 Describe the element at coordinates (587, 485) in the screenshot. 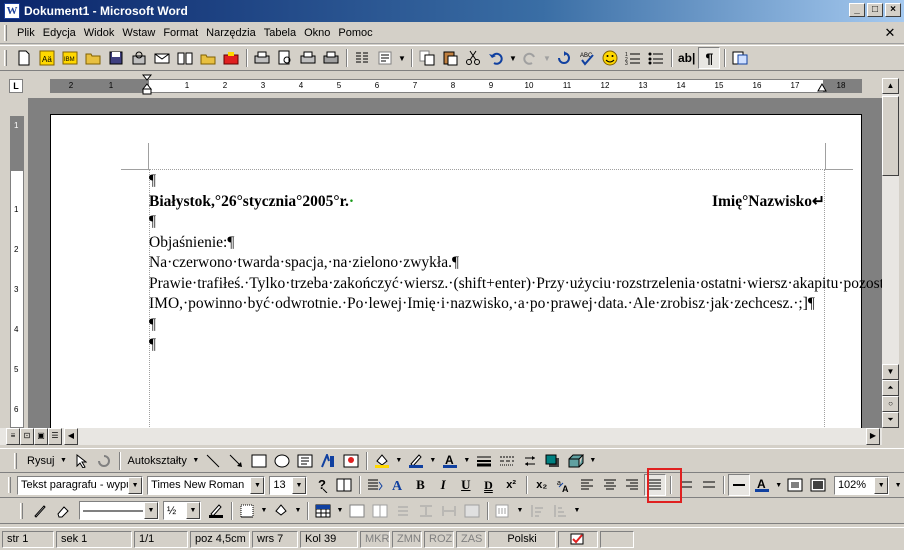

I see `align-left-icon` at that location.